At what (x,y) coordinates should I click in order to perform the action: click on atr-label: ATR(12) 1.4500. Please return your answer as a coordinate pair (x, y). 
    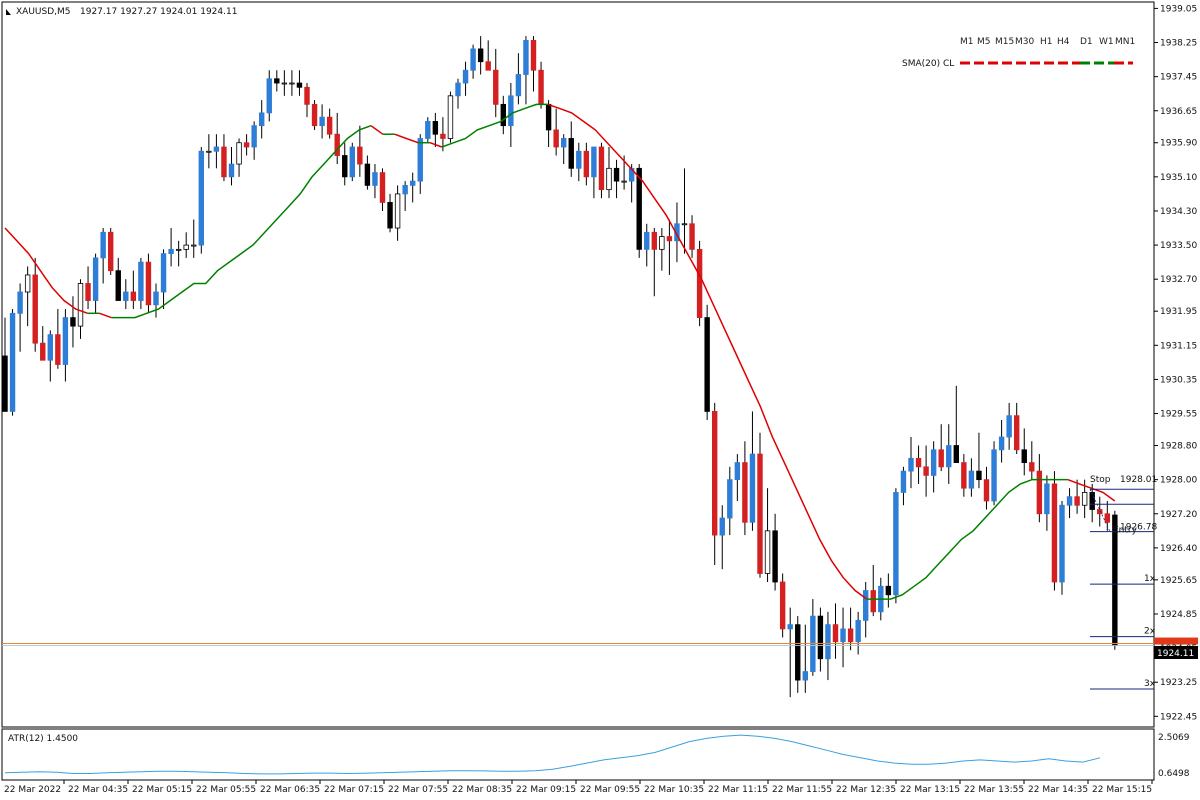
    Looking at the image, I should click on (43, 739).